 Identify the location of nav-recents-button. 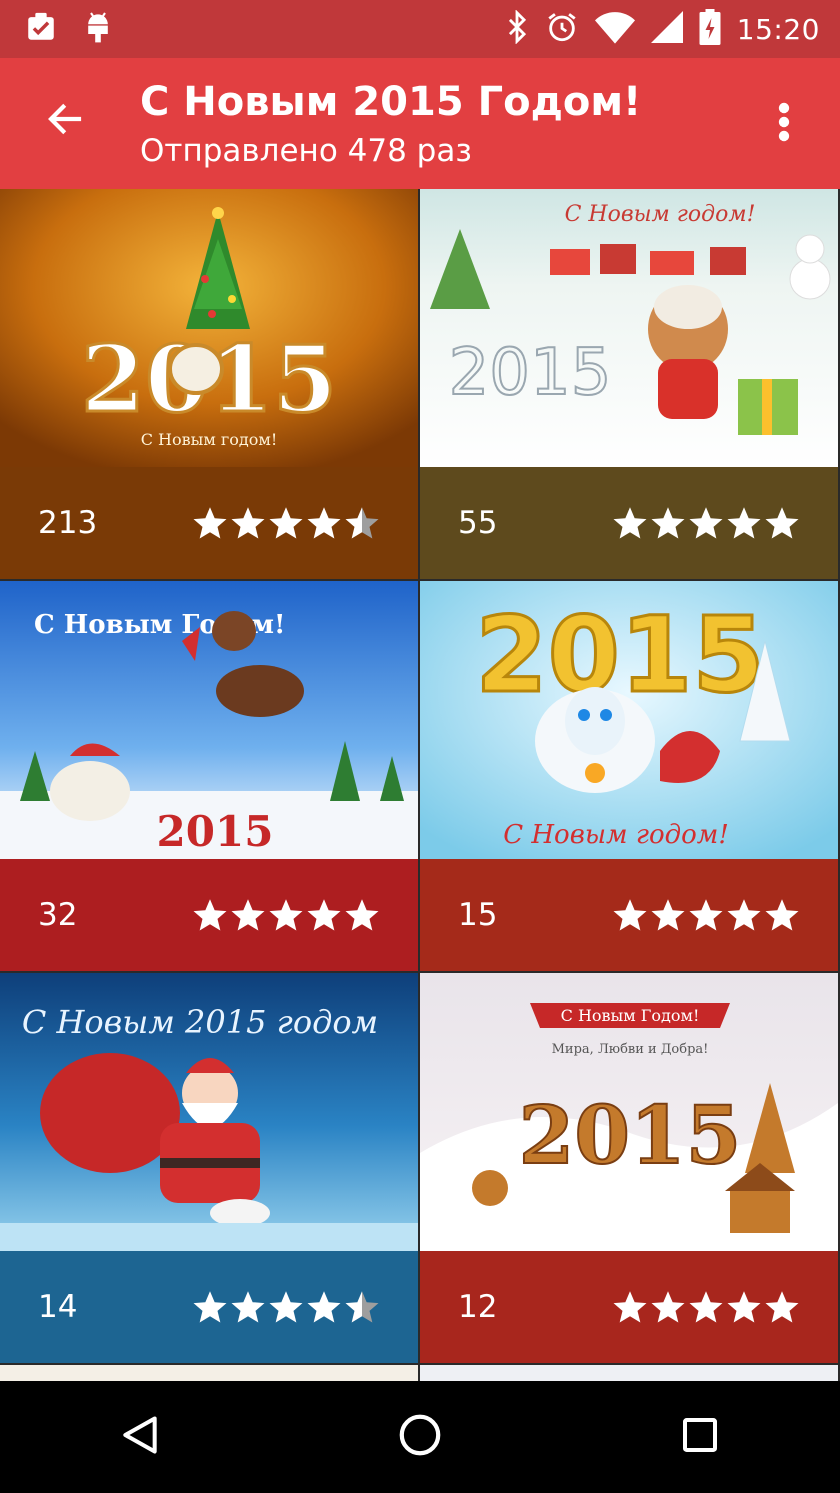
(700, 1437).